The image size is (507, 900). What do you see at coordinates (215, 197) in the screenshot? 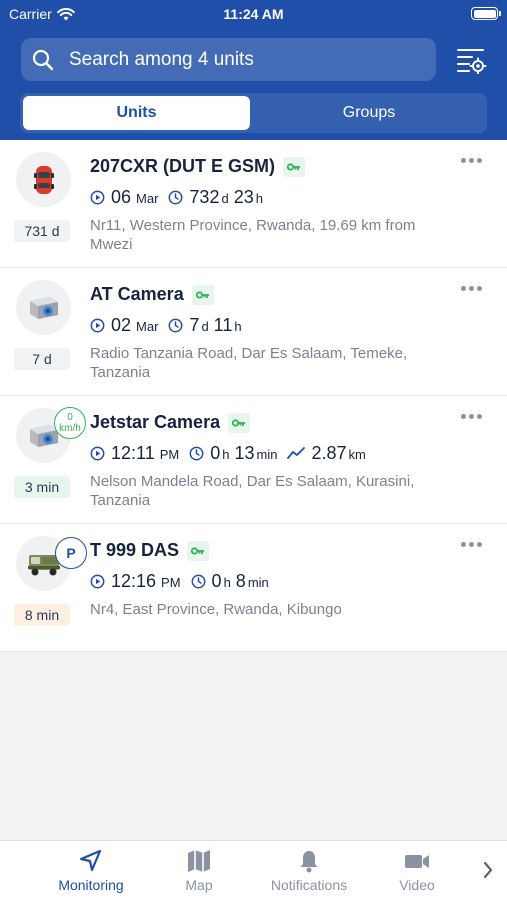
I see `state-duration: 732 d 23 h` at bounding box center [215, 197].